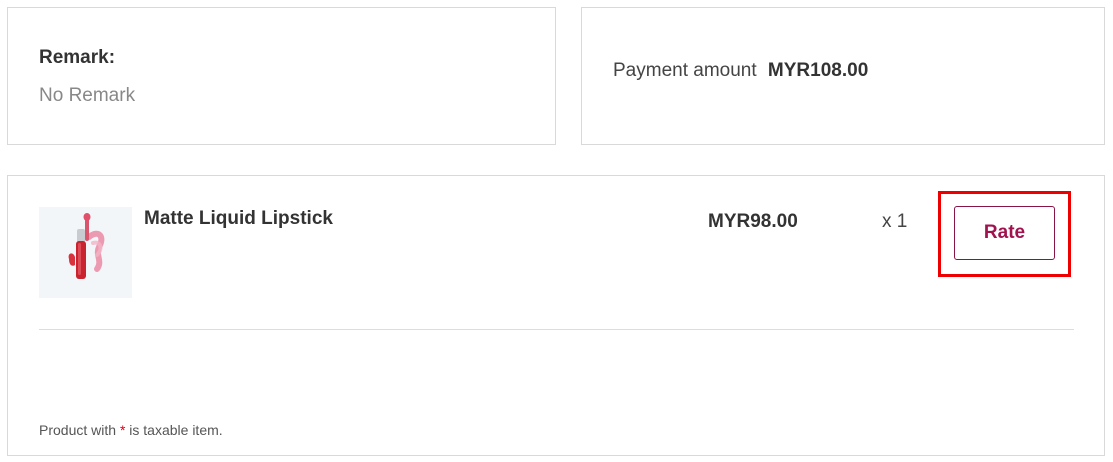 The width and height of the screenshot is (1113, 462). Describe the element at coordinates (685, 70) in the screenshot. I see `payment-label: Payment amount` at that location.